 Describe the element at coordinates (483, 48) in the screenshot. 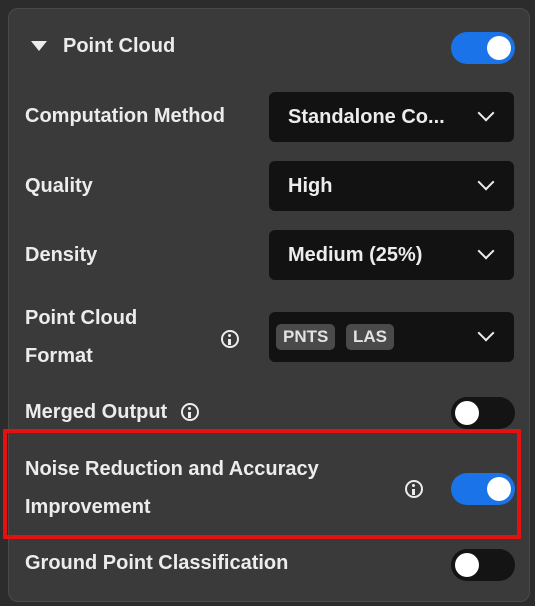

I see `point-cloud-toggle` at that location.